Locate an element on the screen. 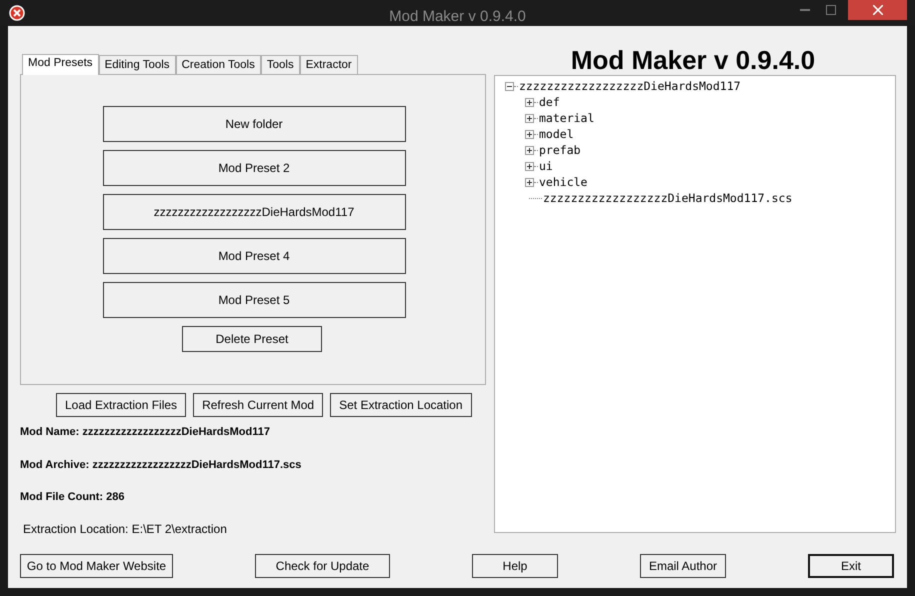 This screenshot has height=596, width=915. preset-button: Mod Preset 4 is located at coordinates (254, 256).